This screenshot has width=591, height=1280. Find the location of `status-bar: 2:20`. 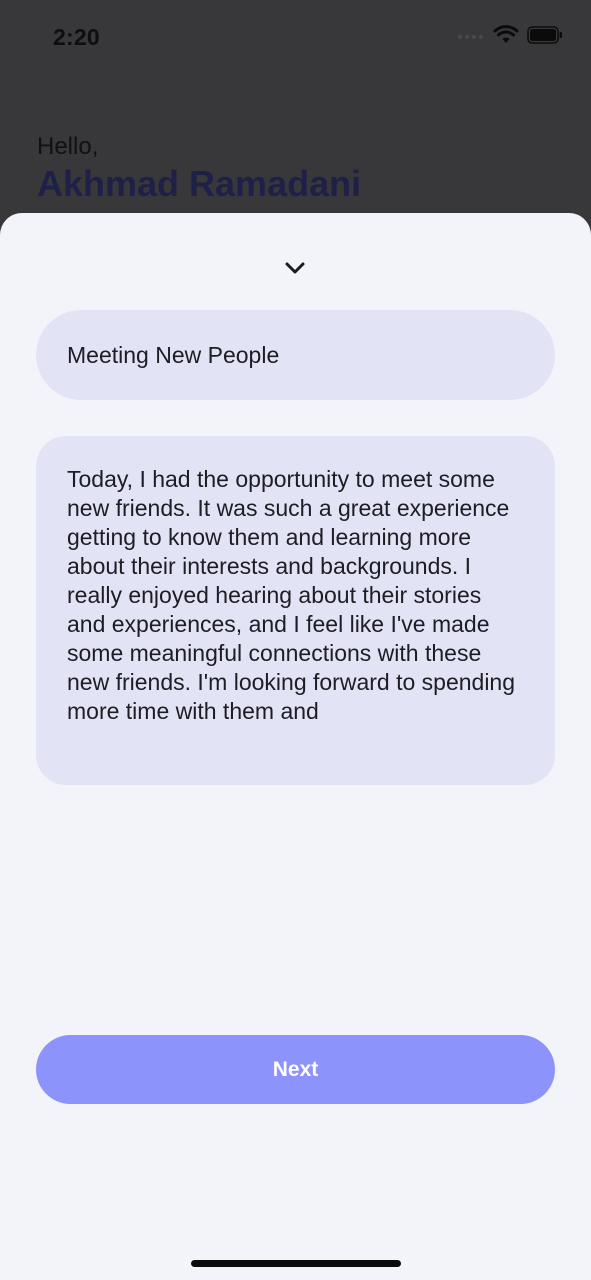

status-bar: 2:20 is located at coordinates (295, 40).